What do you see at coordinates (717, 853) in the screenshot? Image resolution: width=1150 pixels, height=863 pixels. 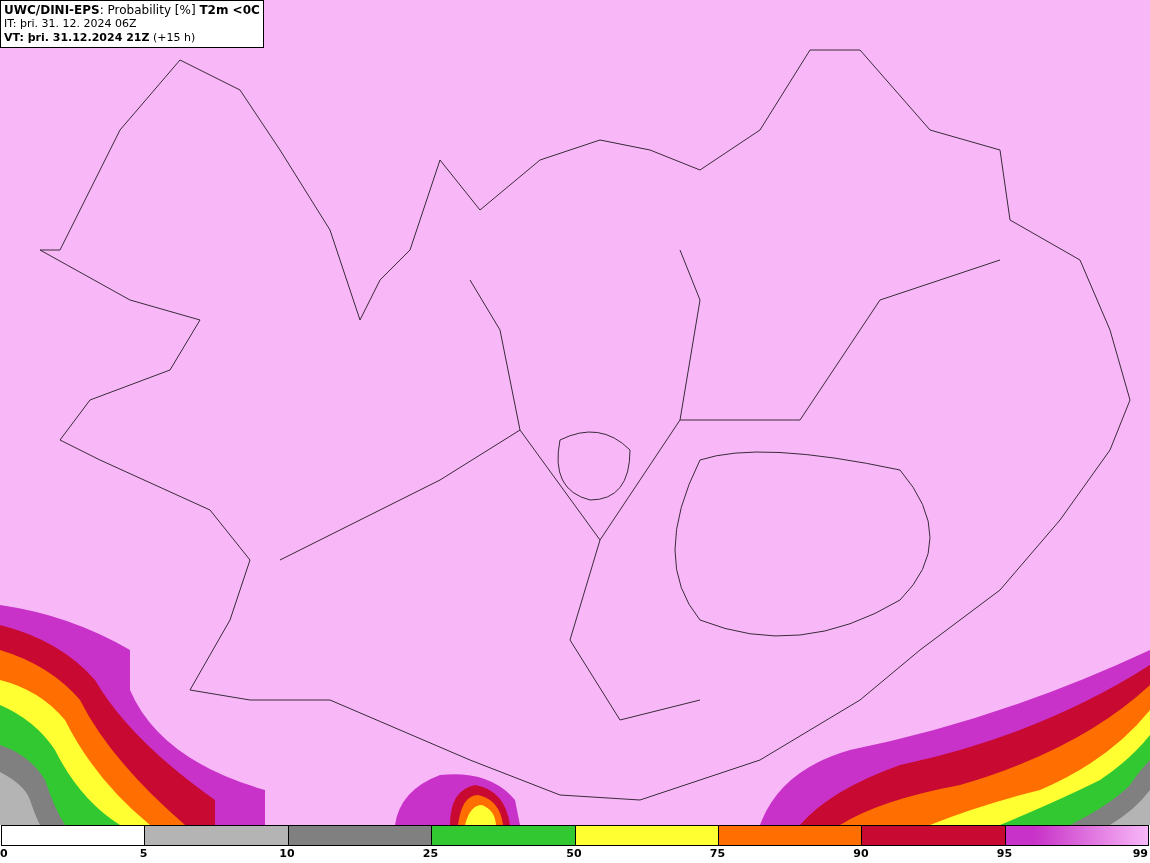 I see `legend-tick-label: 75` at bounding box center [717, 853].